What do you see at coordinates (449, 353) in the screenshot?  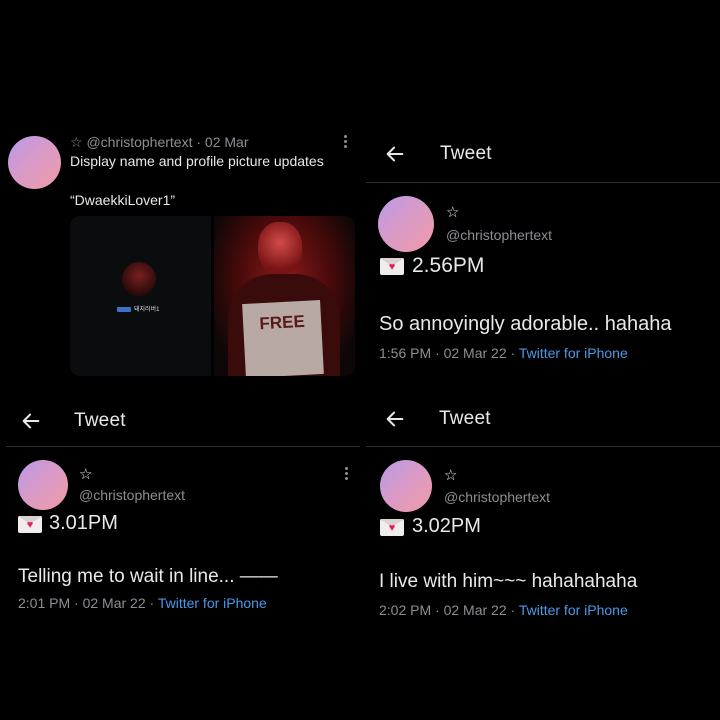 I see `tweet-timestamp: 1:56 PM · 02 Mar 22 ·` at bounding box center [449, 353].